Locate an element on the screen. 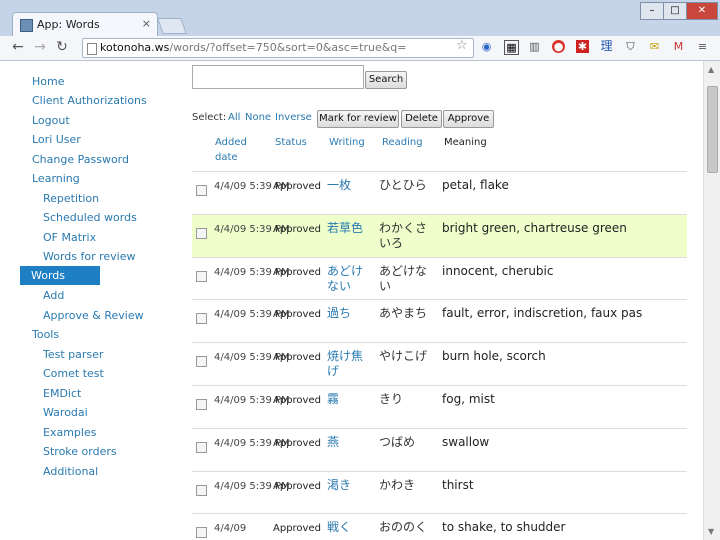 This screenshot has width=720, height=540. minimize-button: – is located at coordinates (652, 11).